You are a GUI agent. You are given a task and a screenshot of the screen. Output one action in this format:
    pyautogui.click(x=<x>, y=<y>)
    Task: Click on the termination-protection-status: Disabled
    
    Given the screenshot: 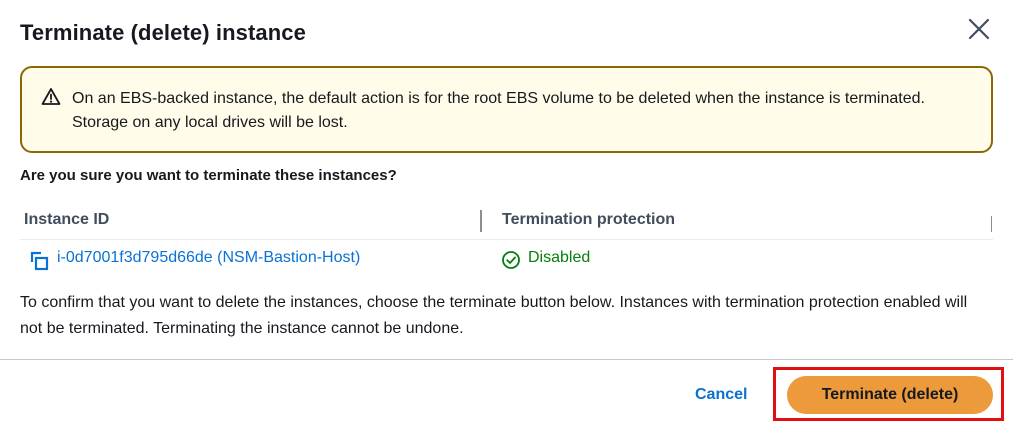 What is the action you would take?
    pyautogui.click(x=559, y=257)
    